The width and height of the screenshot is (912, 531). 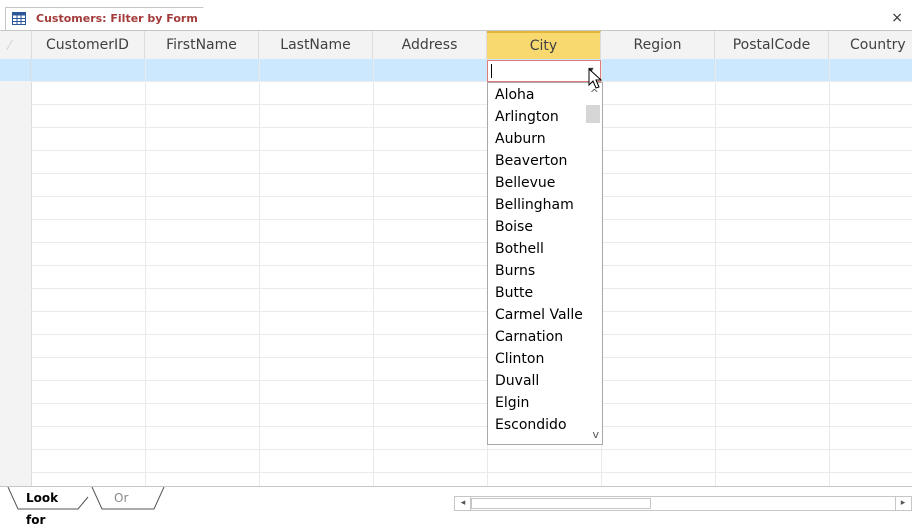 I want to click on scroll-up-icon: ^, so click(x=594, y=93).